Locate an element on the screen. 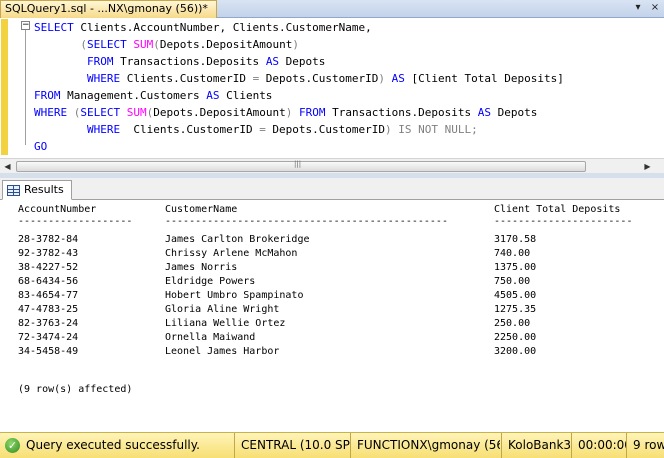 The height and width of the screenshot is (458, 664). cell-customer-name: Liliana Wellie Ortez is located at coordinates (225, 323).